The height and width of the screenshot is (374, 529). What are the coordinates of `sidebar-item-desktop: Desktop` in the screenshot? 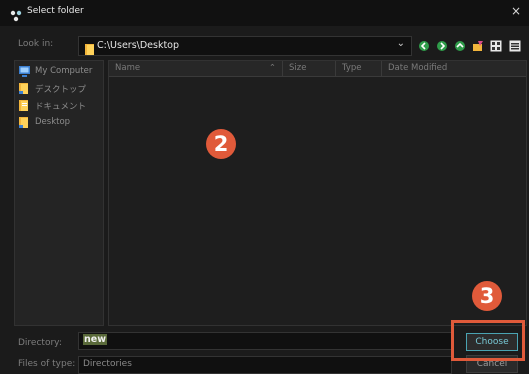 It's located at (60, 123).